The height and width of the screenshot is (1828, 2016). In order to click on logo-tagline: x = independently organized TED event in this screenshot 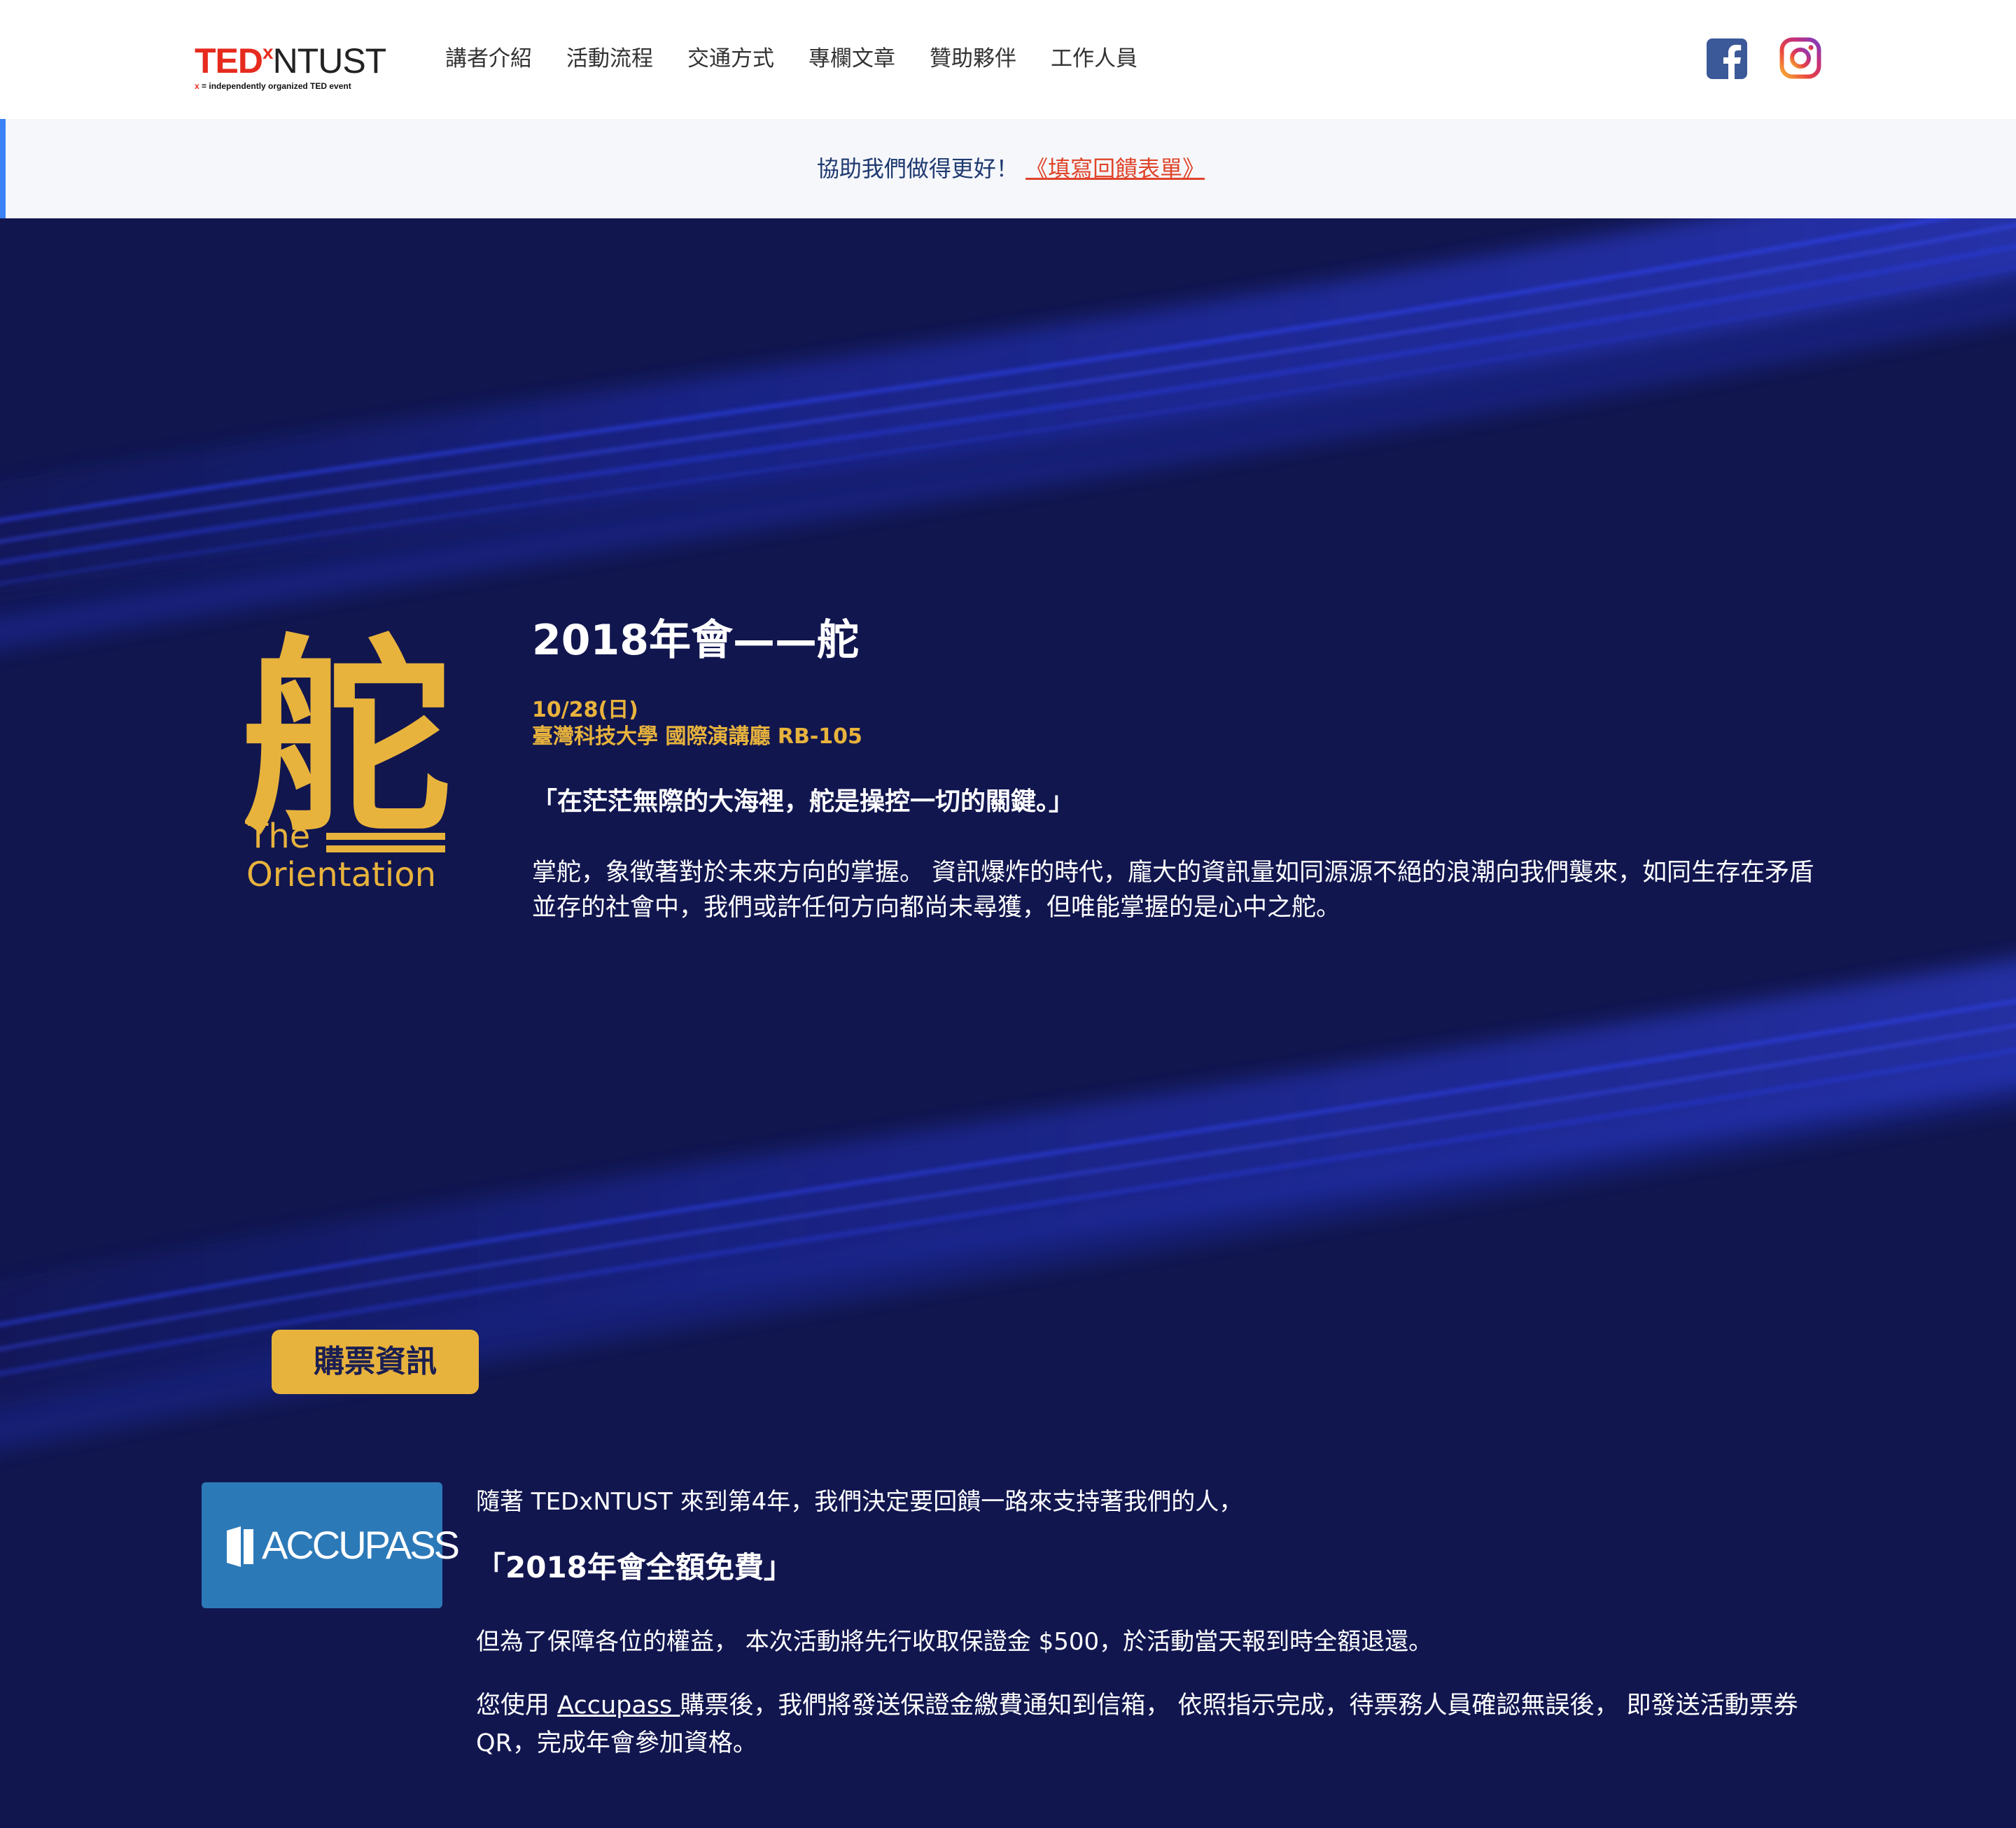, I will do `click(290, 86)`.